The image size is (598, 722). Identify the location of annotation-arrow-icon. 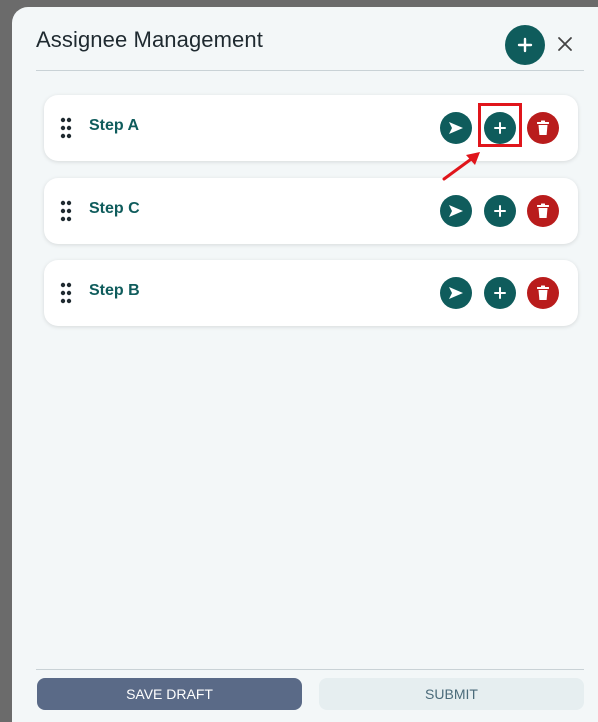
(461, 166).